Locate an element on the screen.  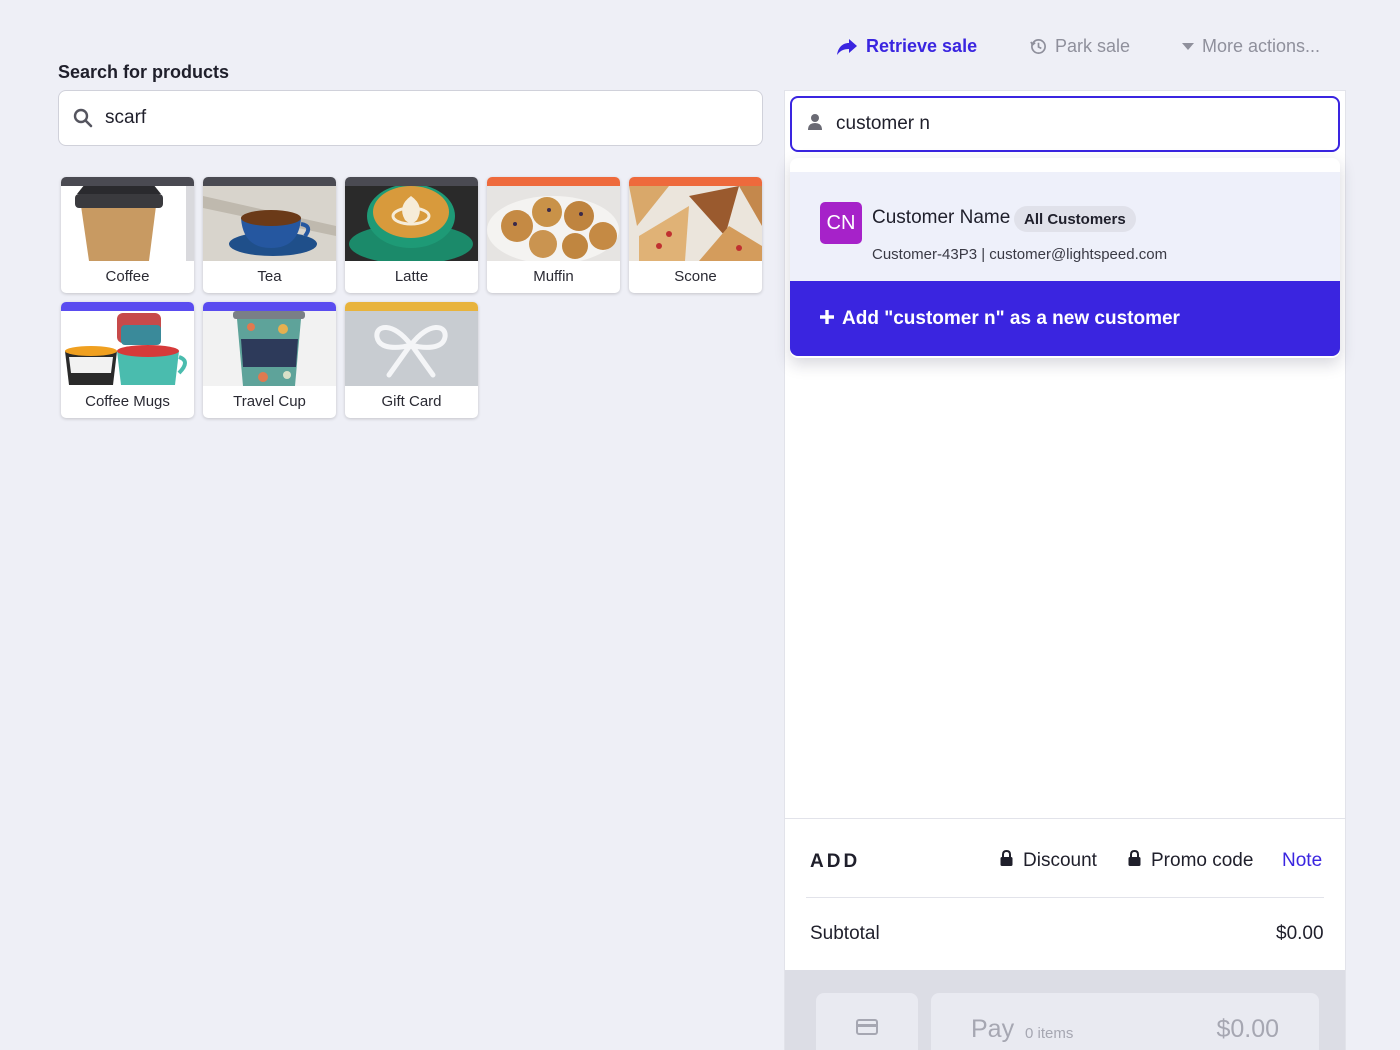
credit-card-icon is located at coordinates (867, 1034).